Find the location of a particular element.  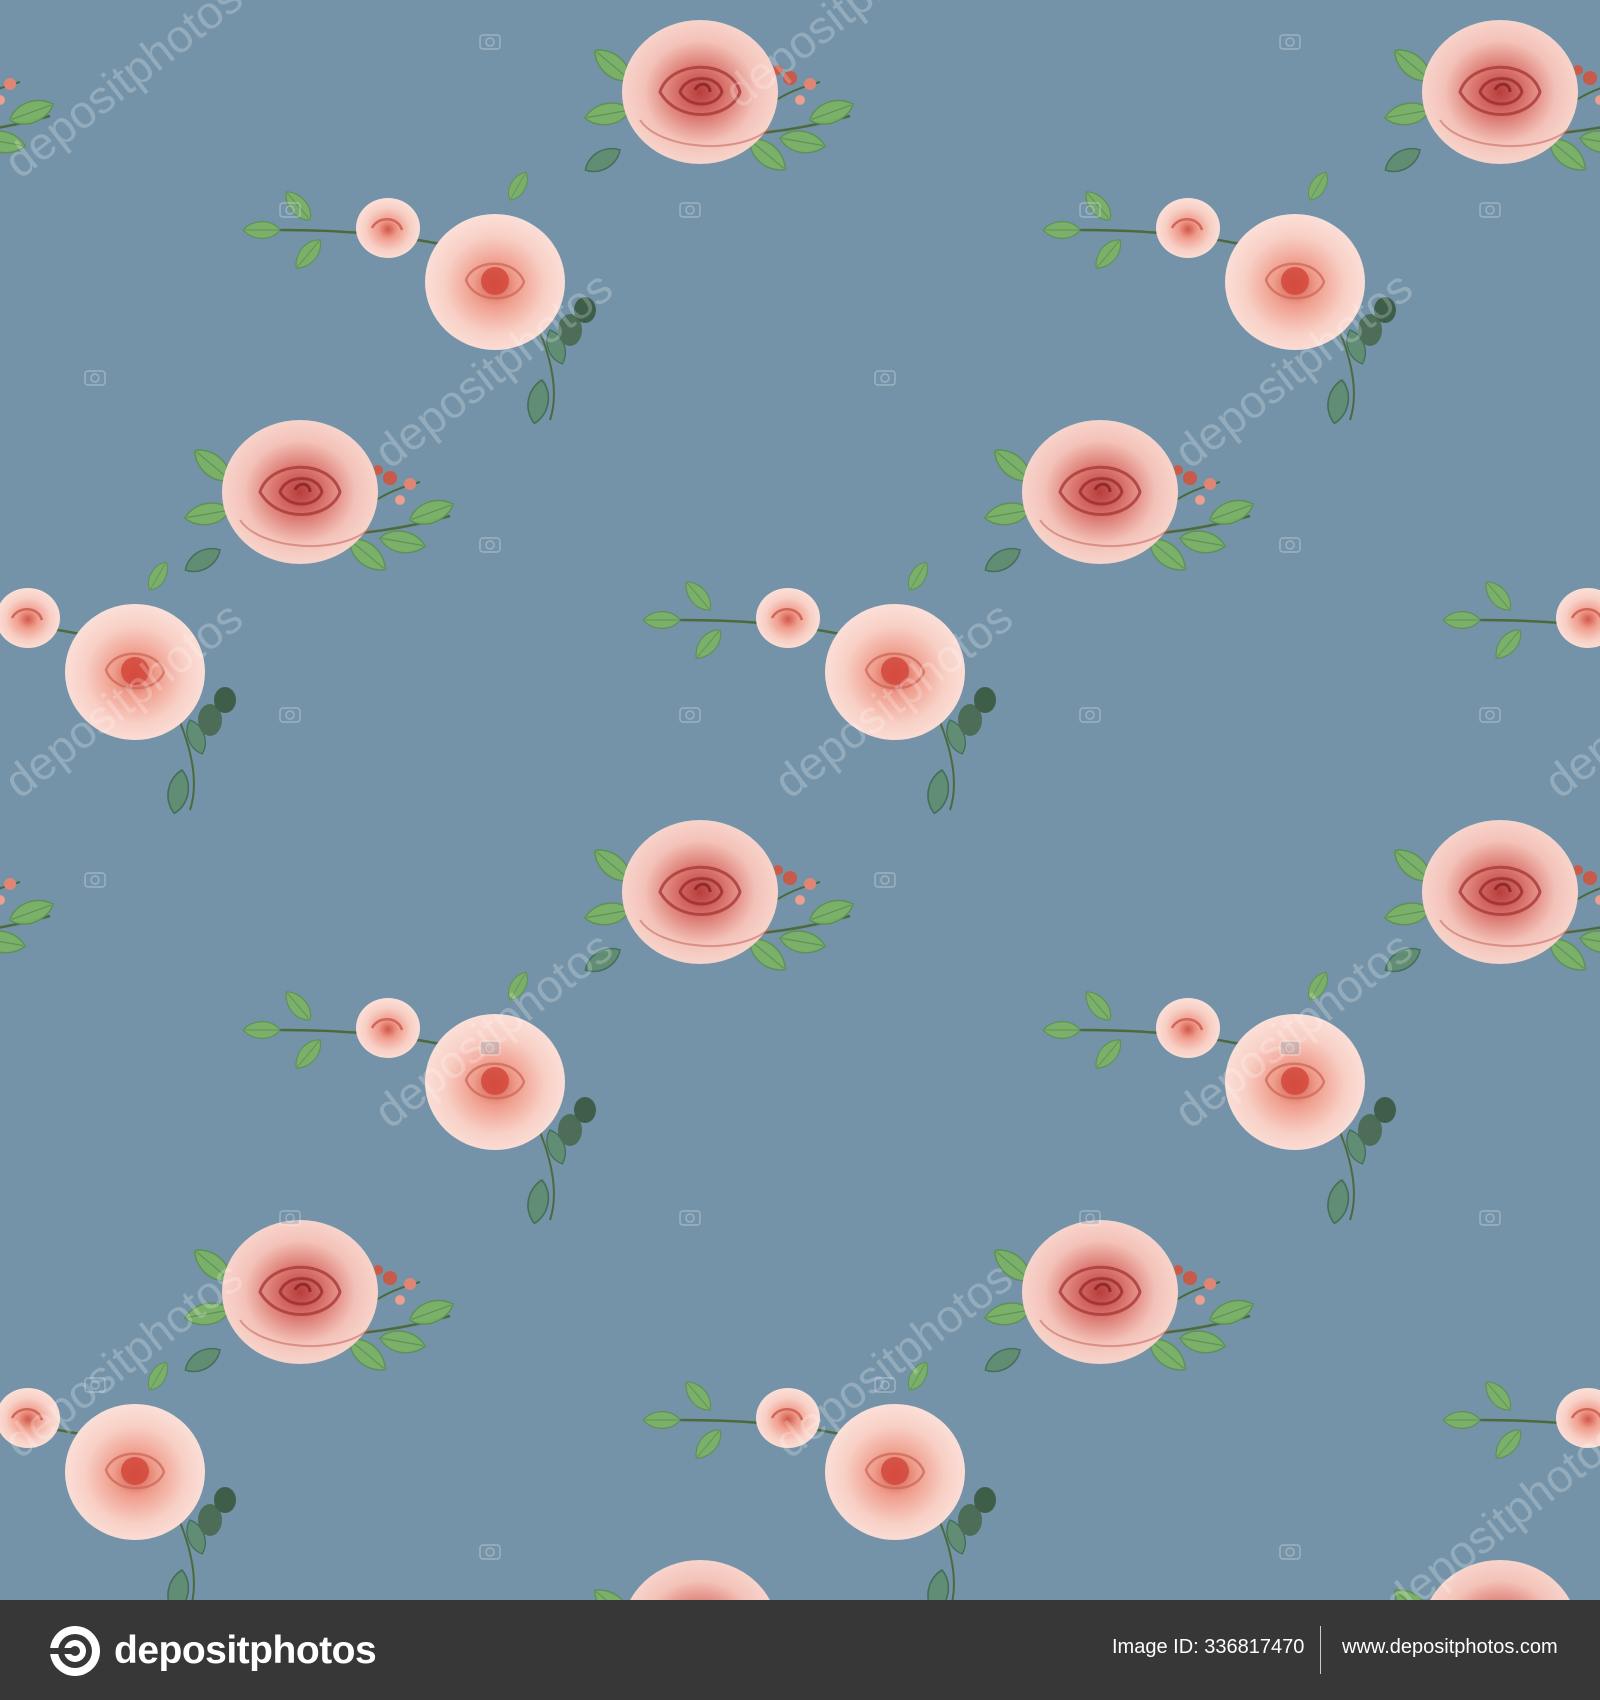

image-id: Image ID: 336817470 is located at coordinates (1208, 1647).